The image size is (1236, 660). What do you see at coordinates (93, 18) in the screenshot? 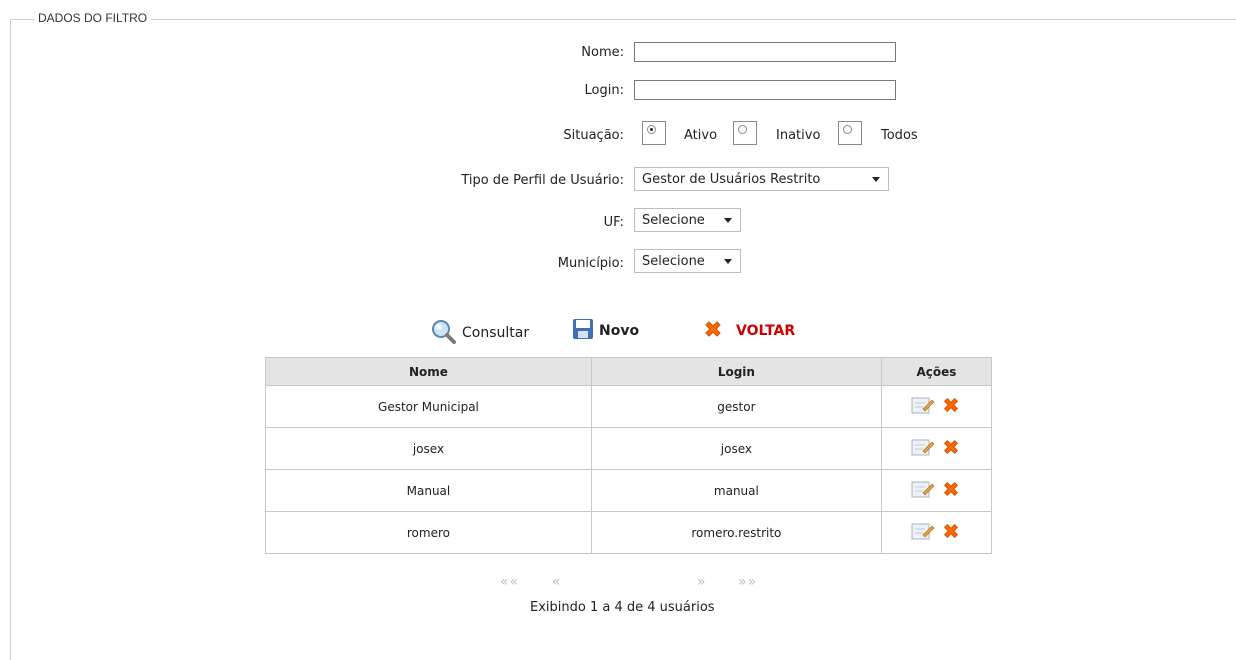
I see `fieldset-legend: DADOS DO FILTRO` at bounding box center [93, 18].